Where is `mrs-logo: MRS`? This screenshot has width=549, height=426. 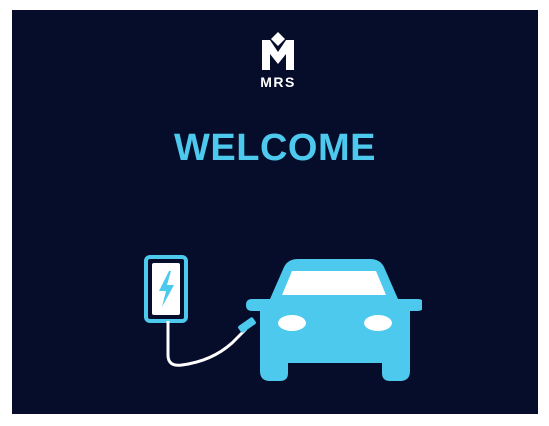
mrs-logo: MRS is located at coordinates (278, 60).